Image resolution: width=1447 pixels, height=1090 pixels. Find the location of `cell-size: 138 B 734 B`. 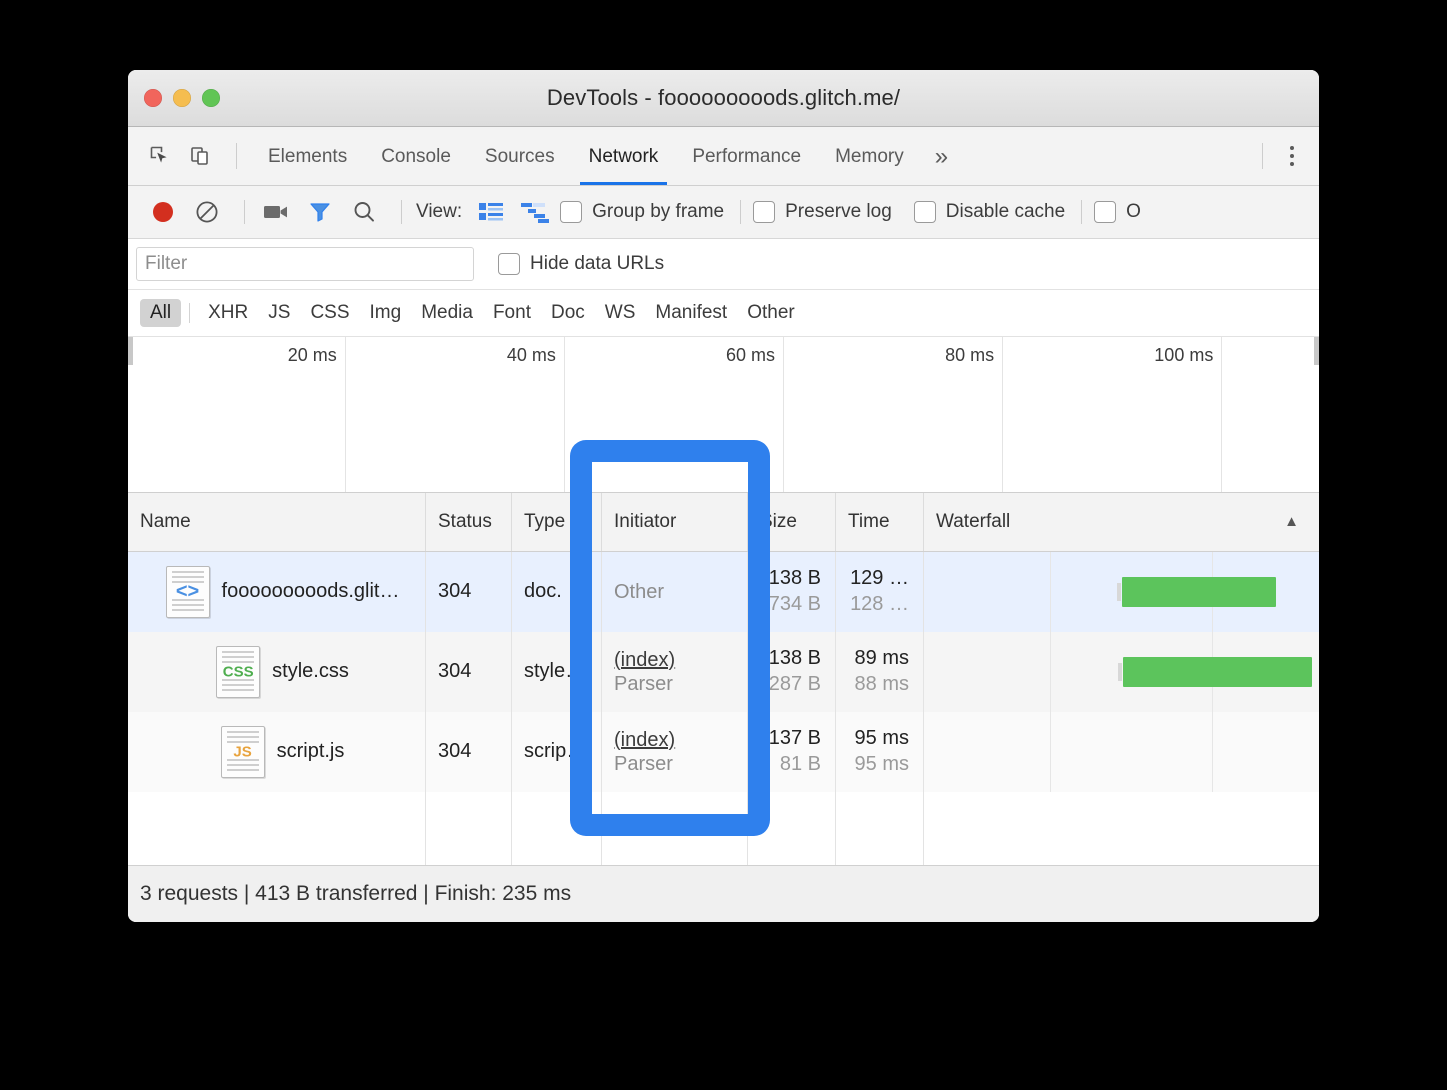

cell-size: 138 B 734 B is located at coordinates (792, 592).